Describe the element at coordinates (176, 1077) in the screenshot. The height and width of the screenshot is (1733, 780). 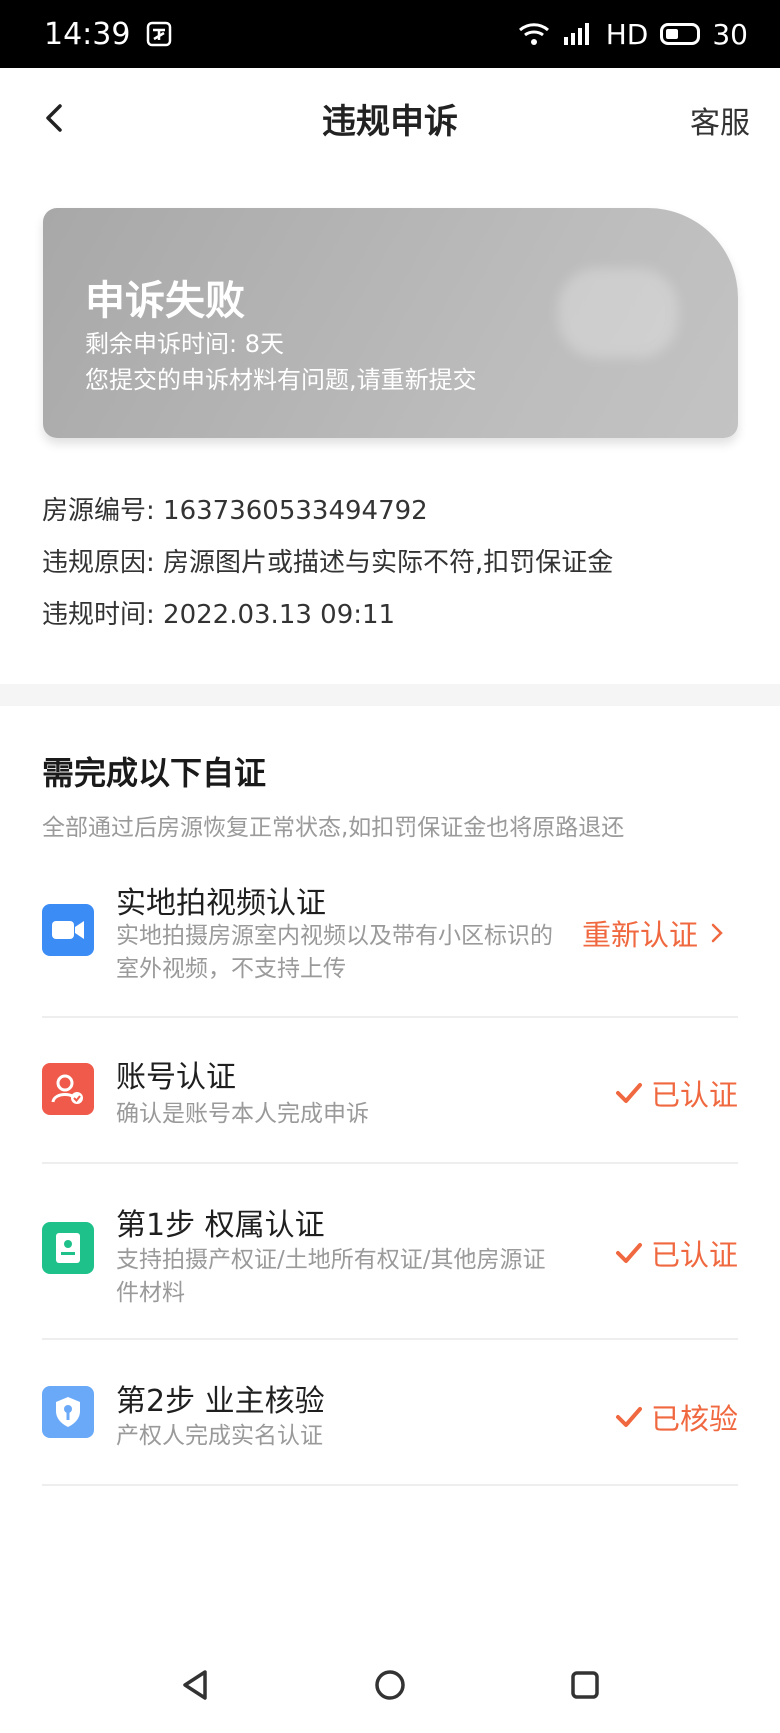
I see `item-title: 账号认证` at that location.